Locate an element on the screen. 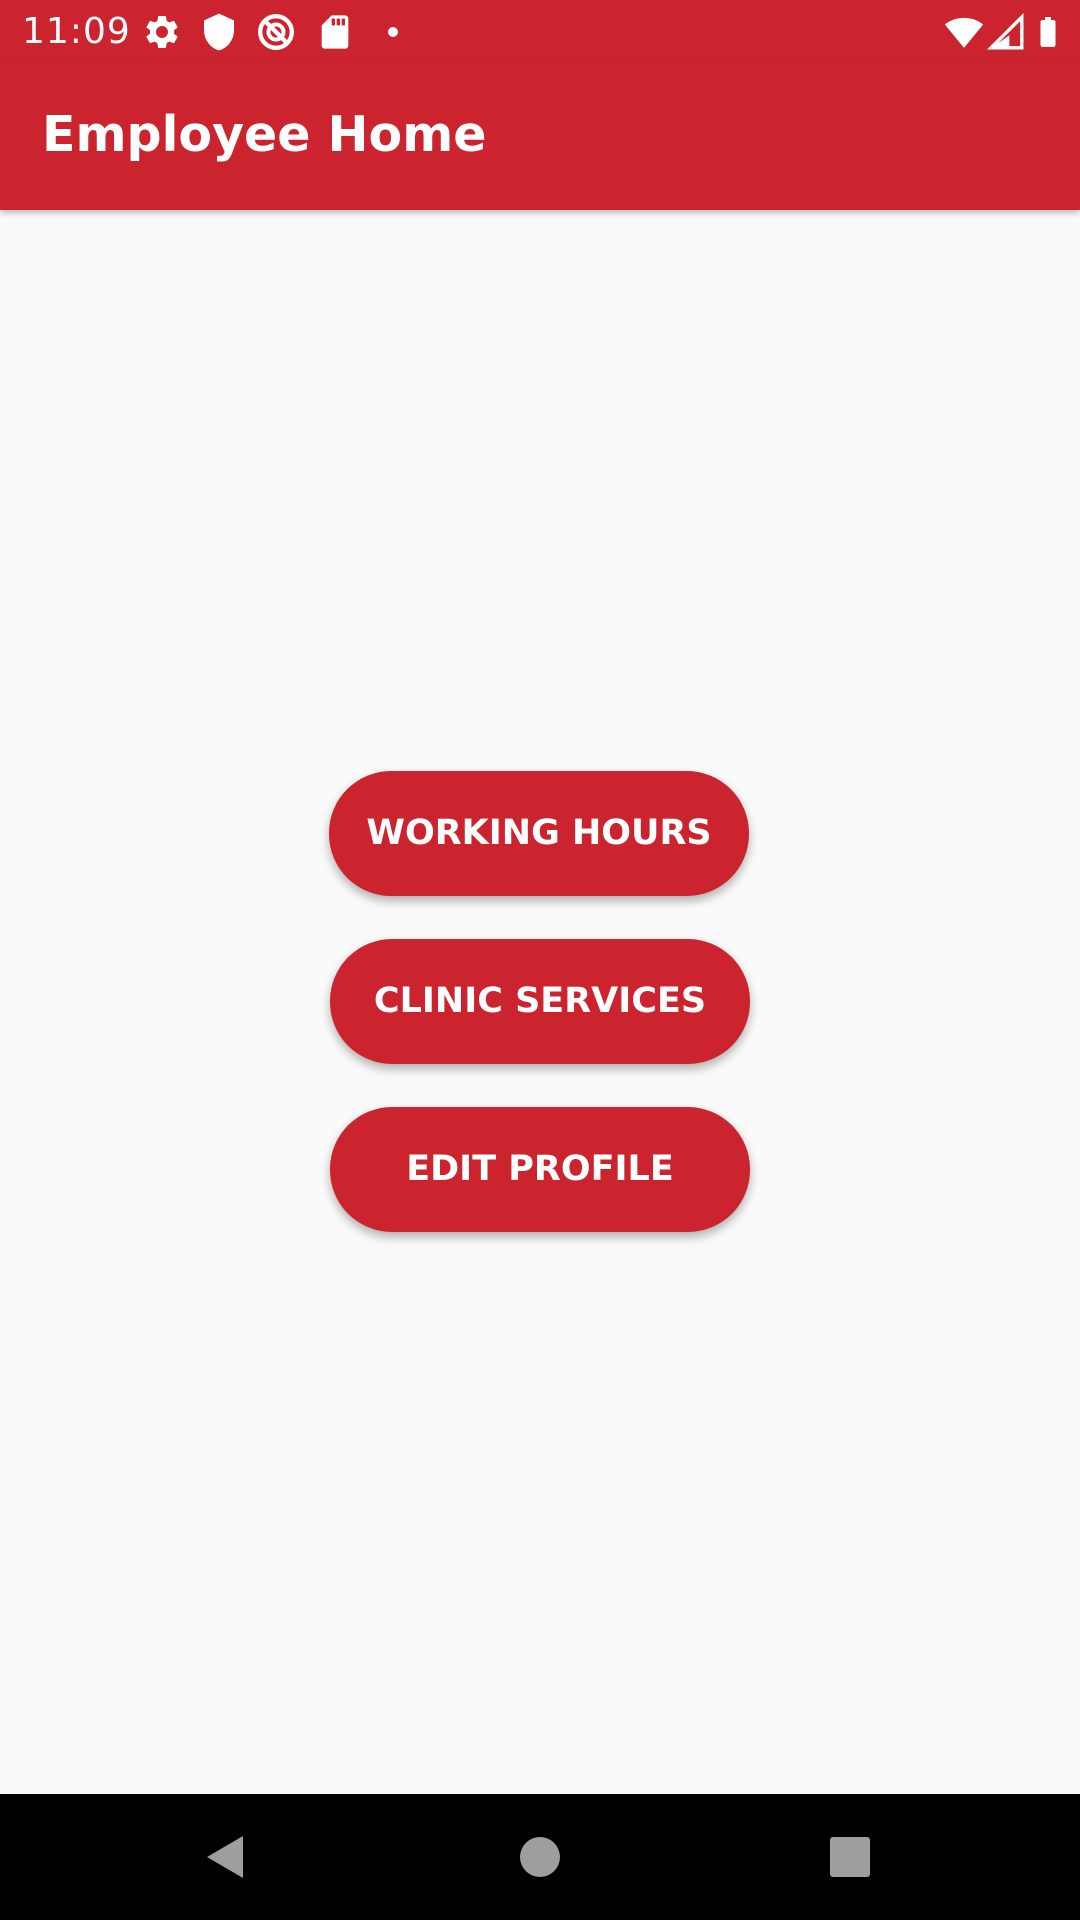 The image size is (1080, 1920). status-bar: 11:09 is located at coordinates (540, 31).